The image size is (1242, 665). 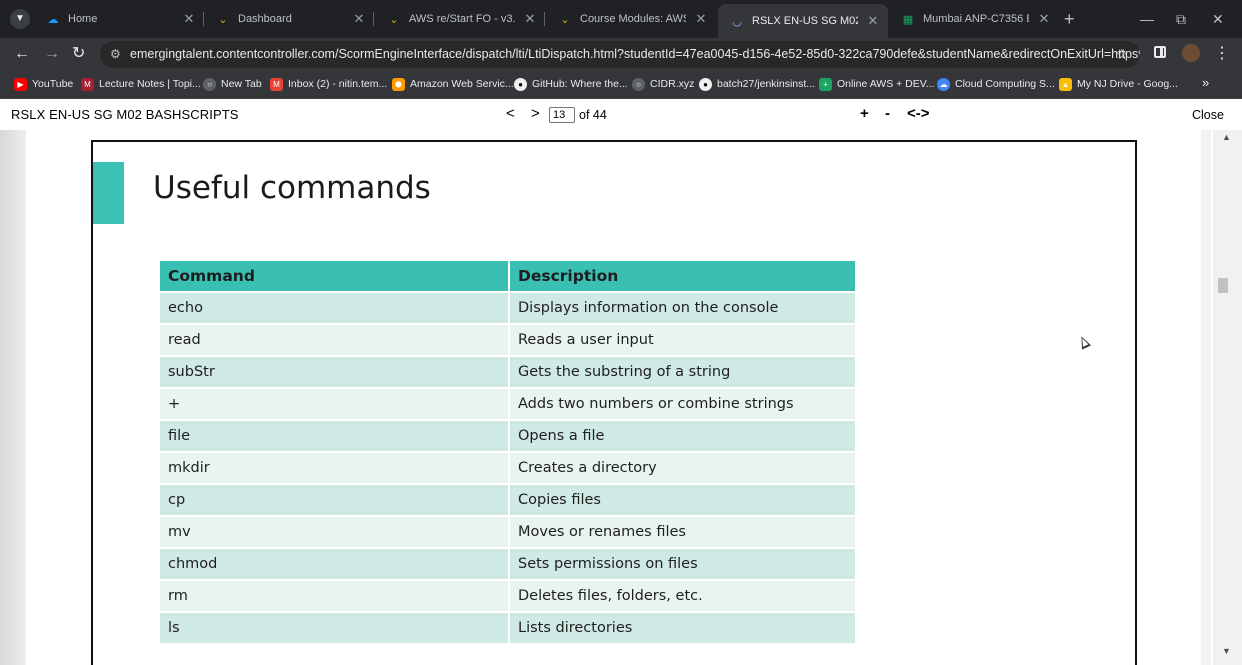 I want to click on command-cell: cp, so click(x=335, y=501).